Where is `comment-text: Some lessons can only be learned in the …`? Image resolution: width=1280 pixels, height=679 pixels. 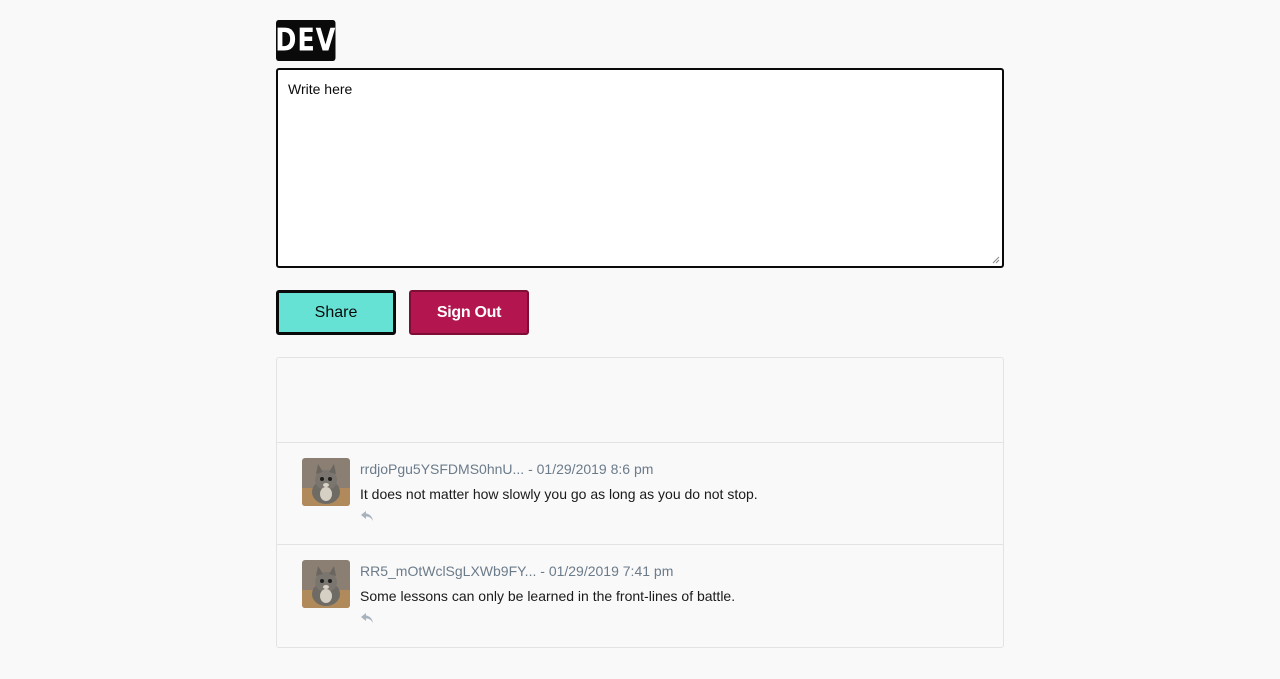
comment-text: Some lessons can only be learned in the … is located at coordinates (548, 596).